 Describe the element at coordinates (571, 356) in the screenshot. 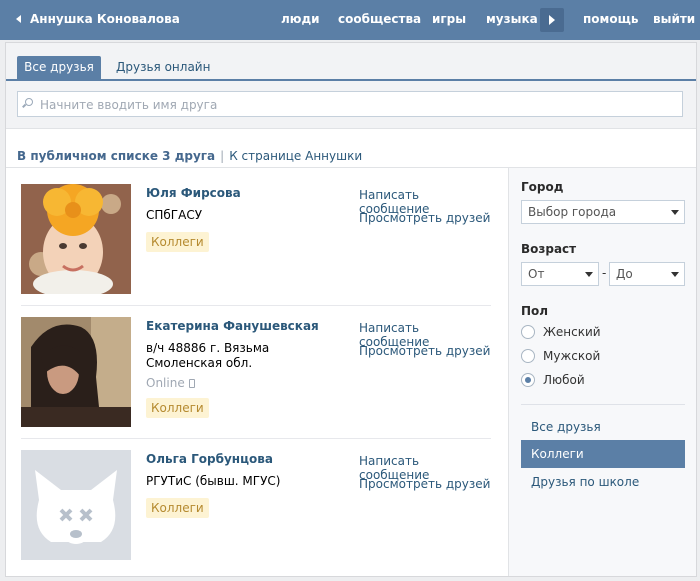

I see `radio-male-label: Мужской` at that location.